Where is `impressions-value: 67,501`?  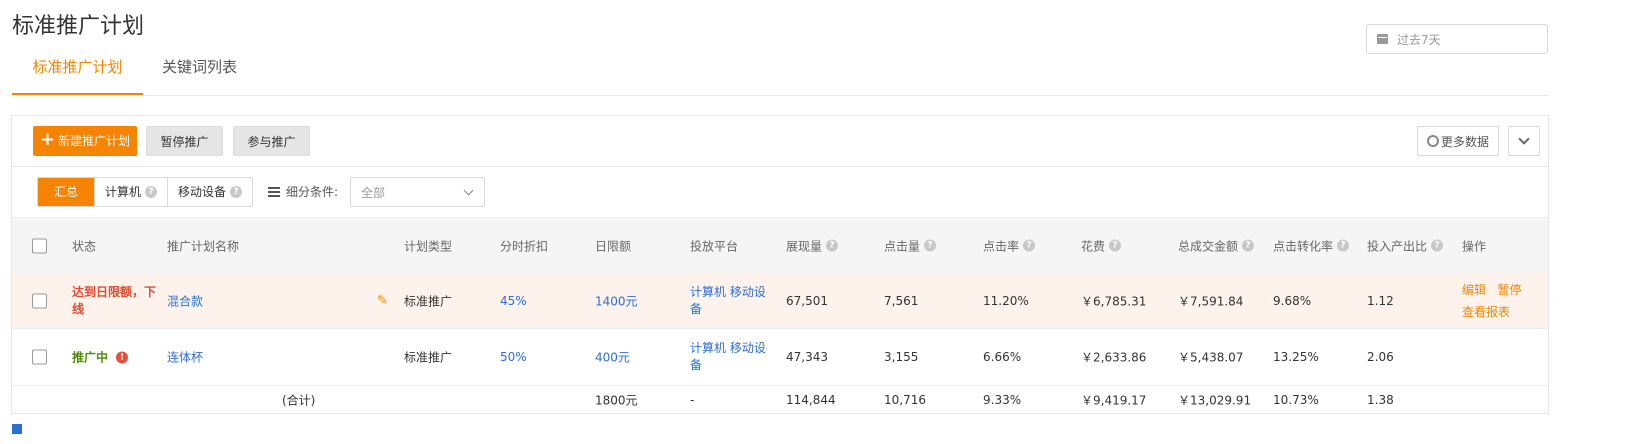 impressions-value: 67,501 is located at coordinates (807, 300).